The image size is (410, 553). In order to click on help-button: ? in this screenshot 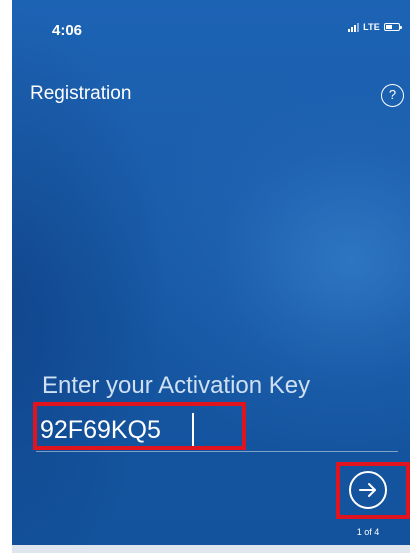, I will do `click(392, 95)`.